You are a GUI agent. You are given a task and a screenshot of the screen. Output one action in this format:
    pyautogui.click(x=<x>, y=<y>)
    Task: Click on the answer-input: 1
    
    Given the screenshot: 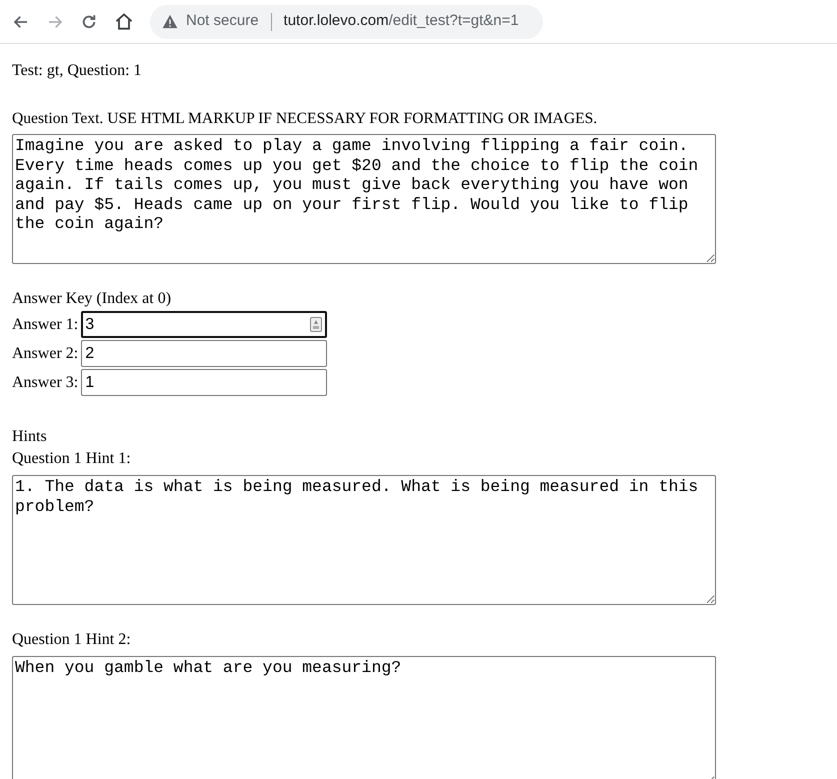 What is the action you would take?
    pyautogui.click(x=204, y=382)
    